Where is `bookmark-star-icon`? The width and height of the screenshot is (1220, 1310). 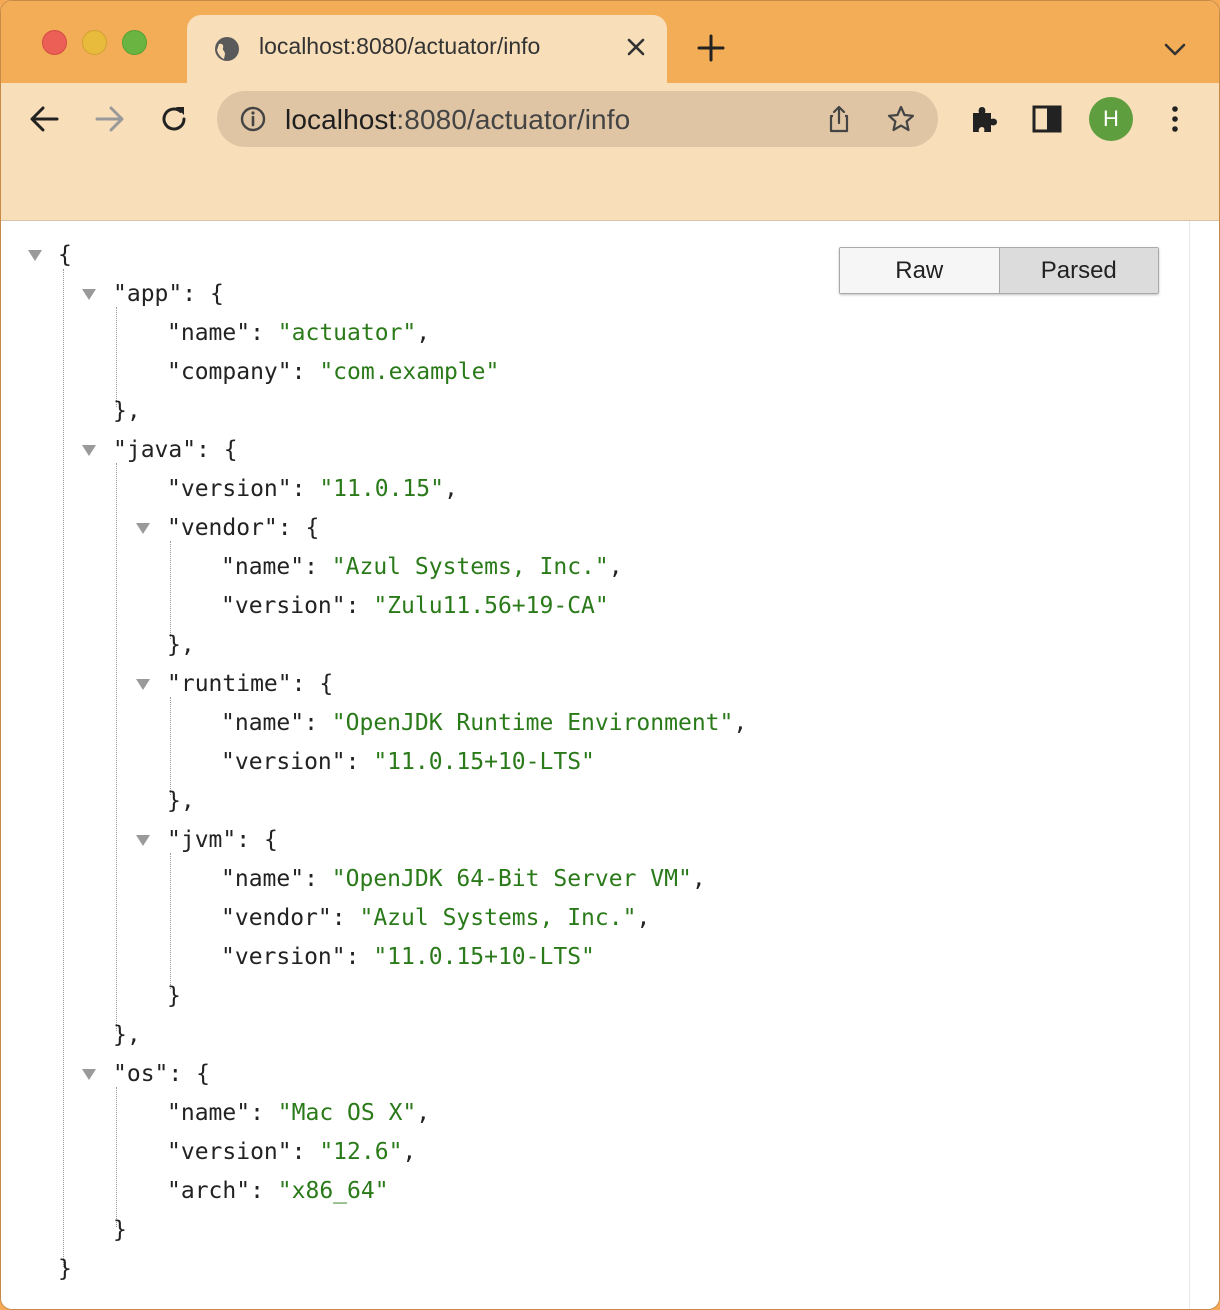
bookmark-star-icon is located at coordinates (901, 119).